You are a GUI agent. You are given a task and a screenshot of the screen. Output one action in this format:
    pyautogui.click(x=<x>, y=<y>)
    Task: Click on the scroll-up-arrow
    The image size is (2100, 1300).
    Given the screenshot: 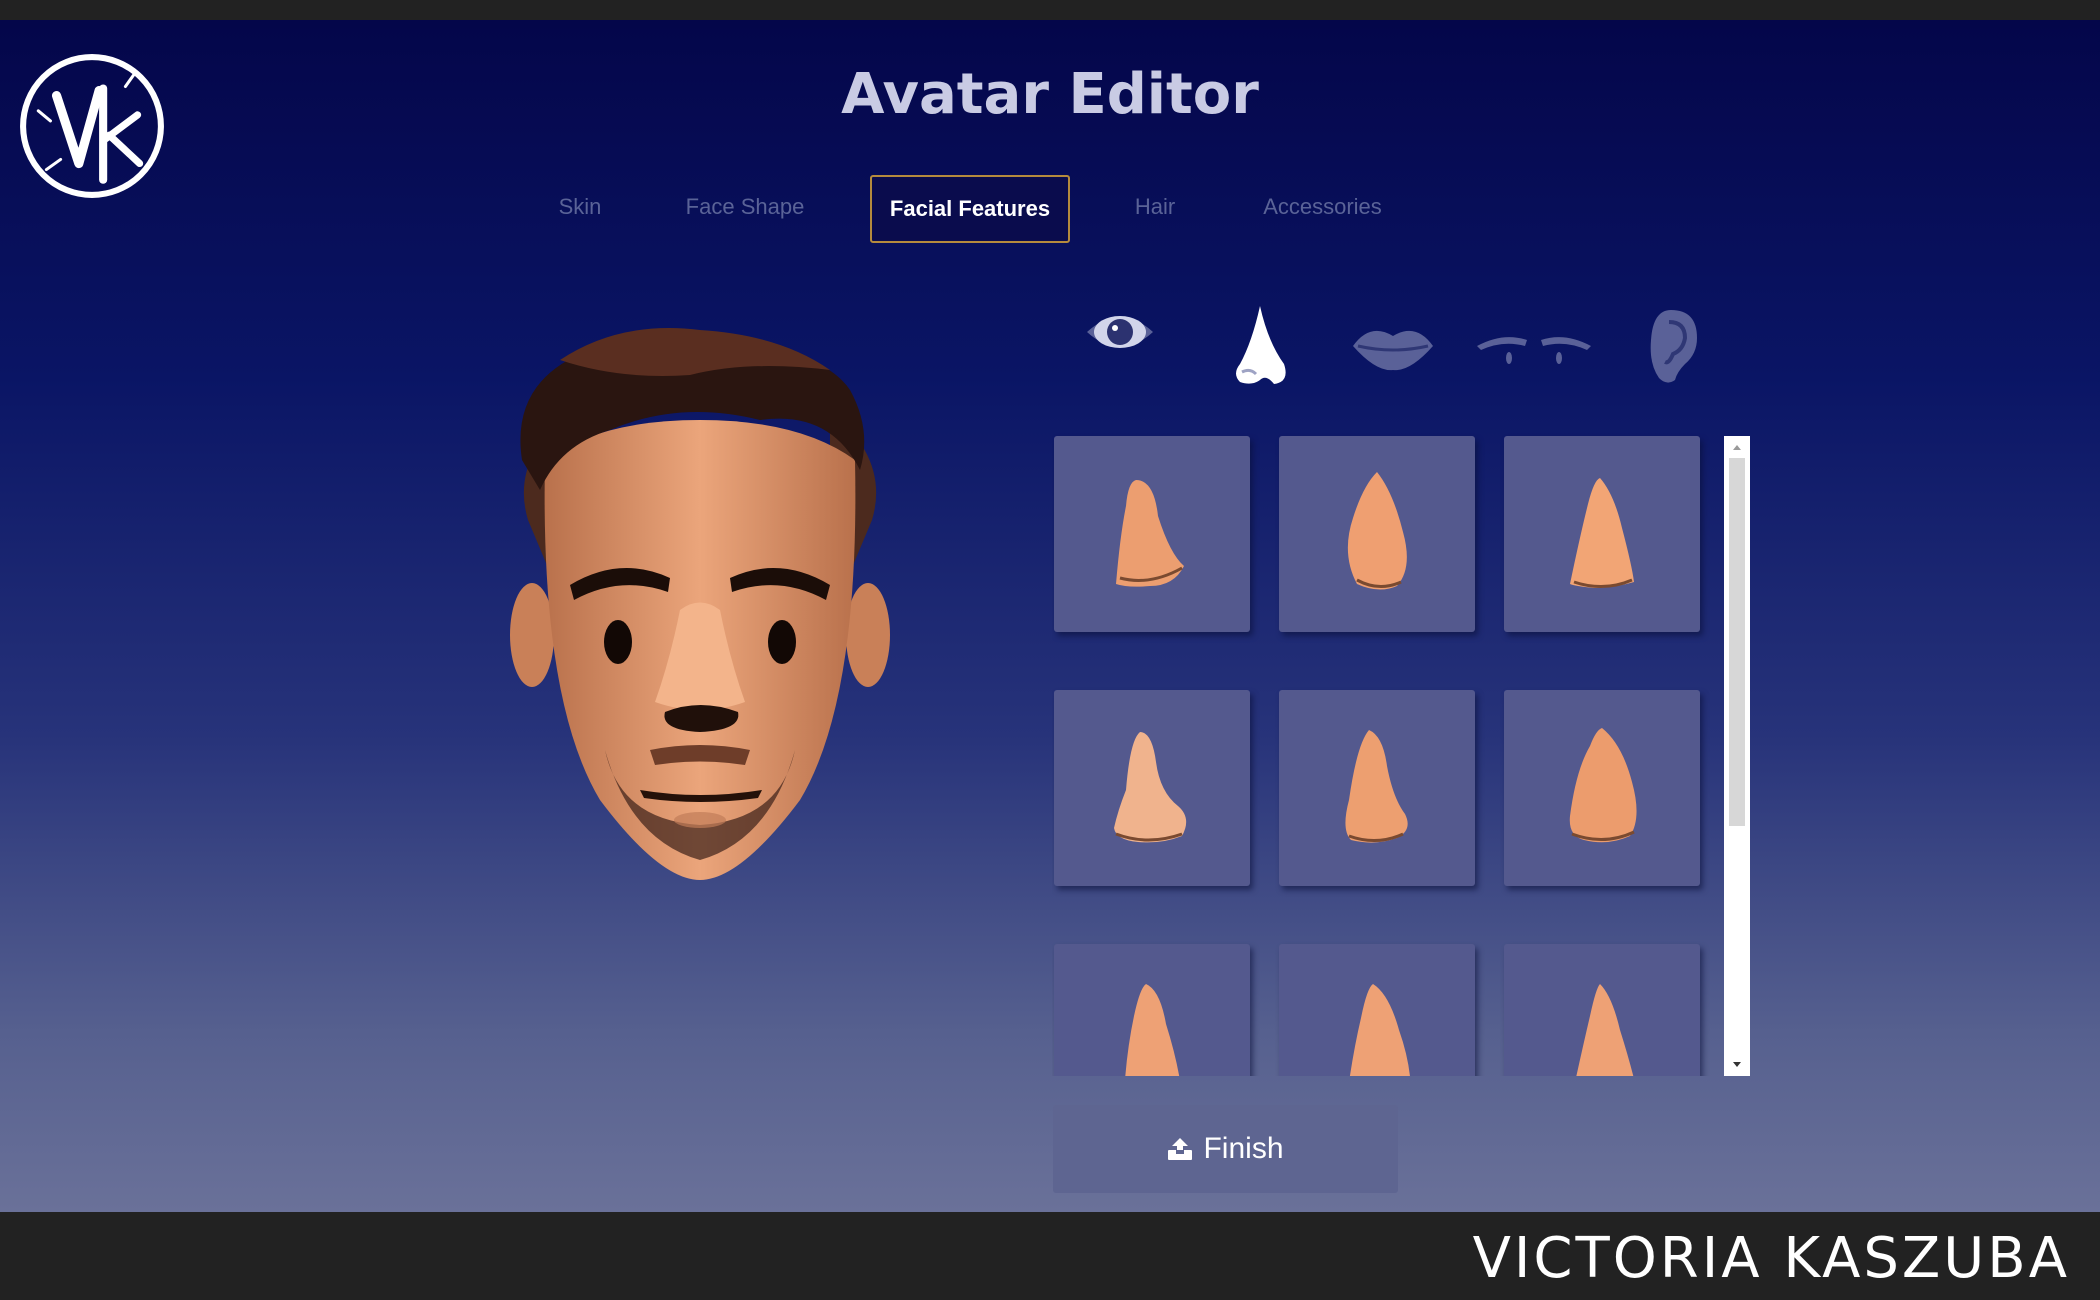 What is the action you would take?
    pyautogui.click(x=1737, y=447)
    